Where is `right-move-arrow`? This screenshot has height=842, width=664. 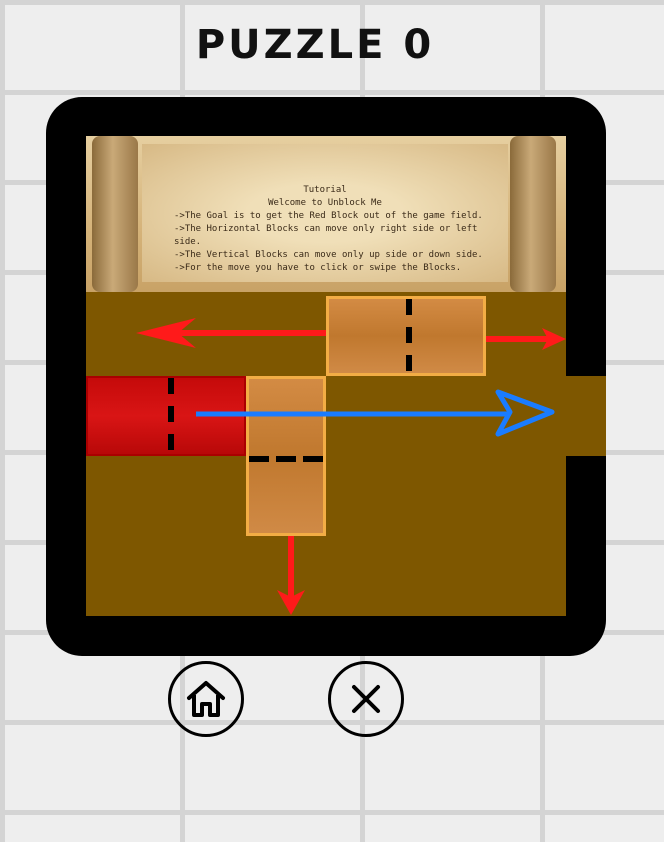 right-move-arrow is located at coordinates (526, 339).